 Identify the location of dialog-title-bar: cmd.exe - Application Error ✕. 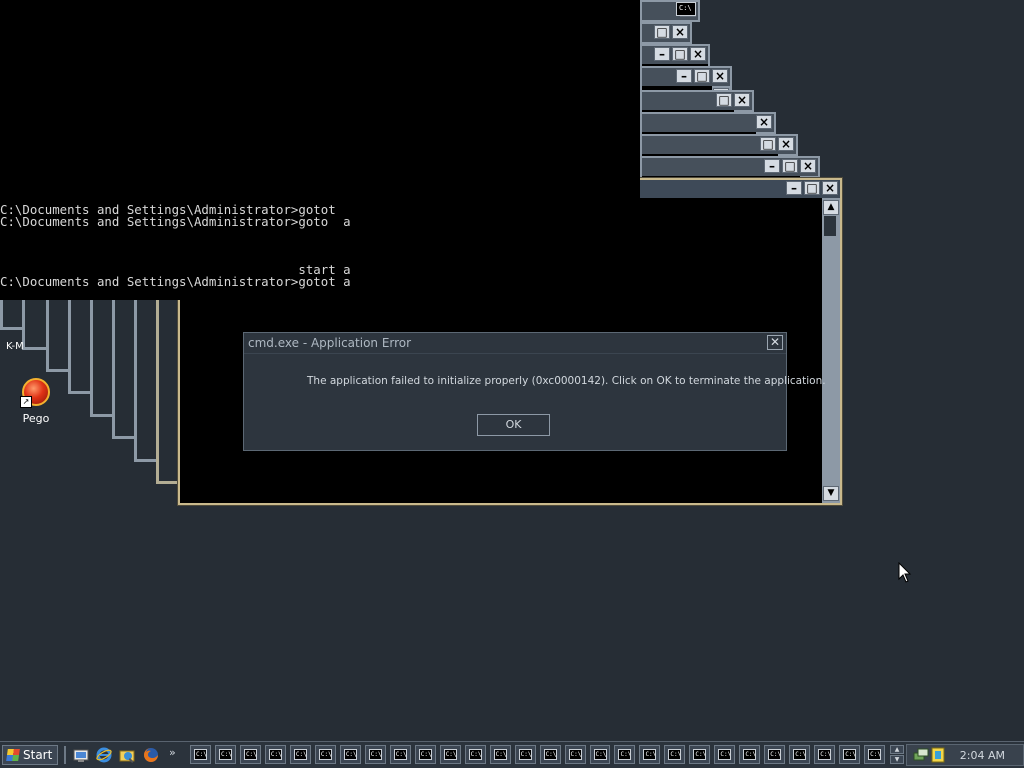
(515, 343).